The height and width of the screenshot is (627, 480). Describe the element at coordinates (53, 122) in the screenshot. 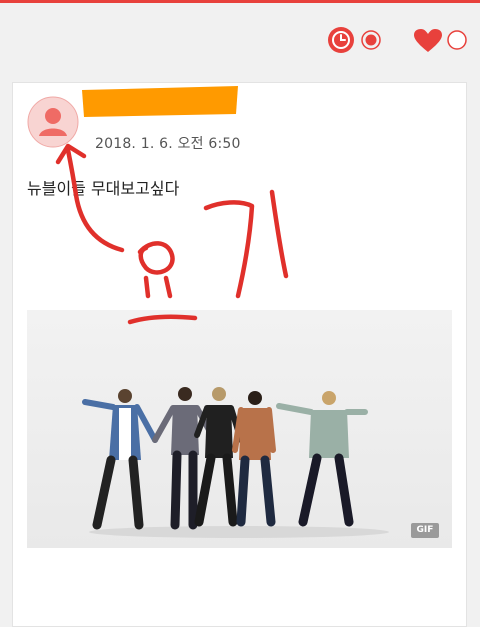

I see `avatar` at that location.